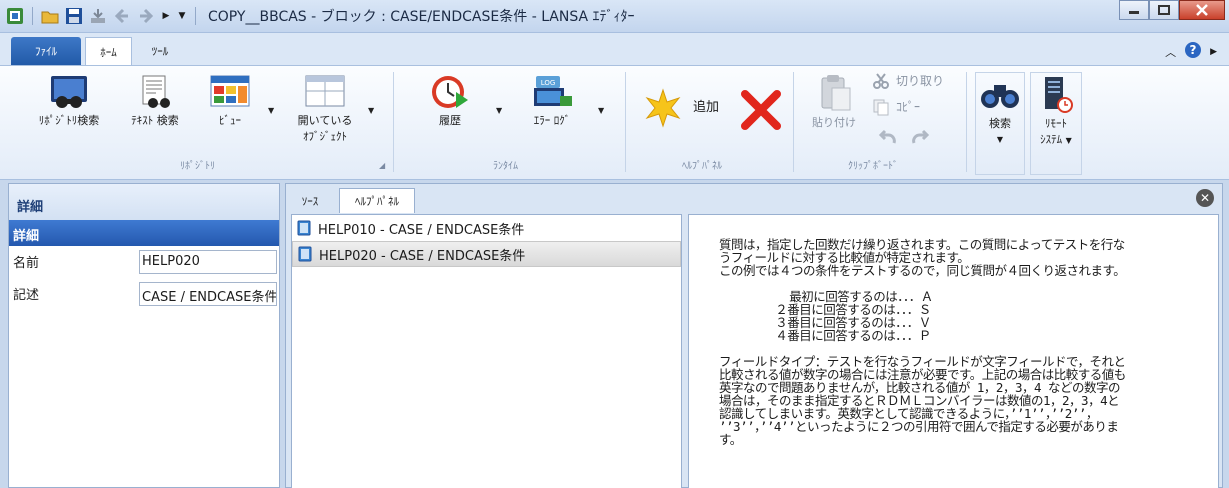 This screenshot has height=488, width=1229. I want to click on open-objects-icon, so click(325, 91).